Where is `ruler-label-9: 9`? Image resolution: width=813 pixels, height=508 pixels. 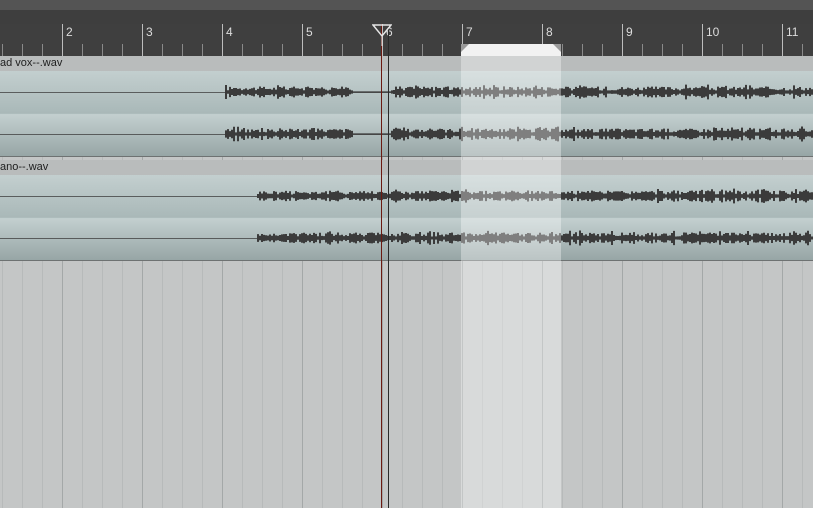 ruler-label-9: 9 is located at coordinates (629, 32).